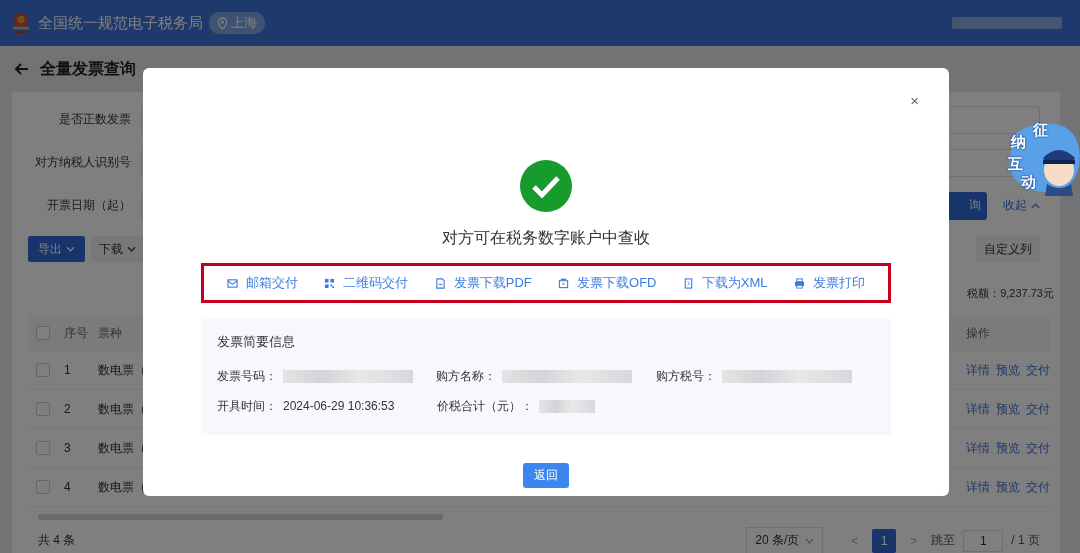 This screenshot has width=1080, height=553. Describe the element at coordinates (82, 162) in the screenshot. I see `filter-label: 对方纳税人识别号` at that location.